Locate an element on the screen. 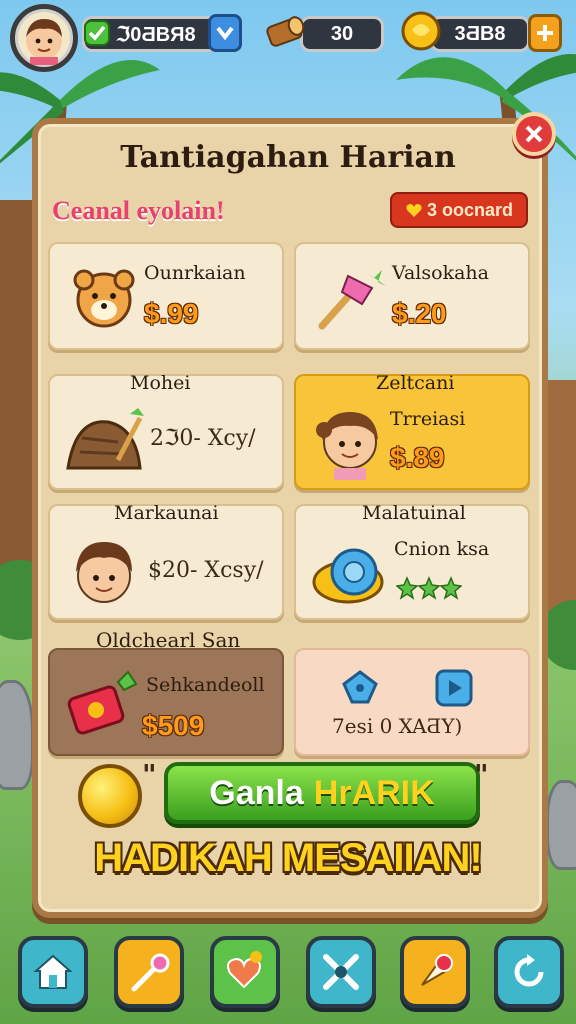  nav-refresh-button is located at coordinates (529, 972).